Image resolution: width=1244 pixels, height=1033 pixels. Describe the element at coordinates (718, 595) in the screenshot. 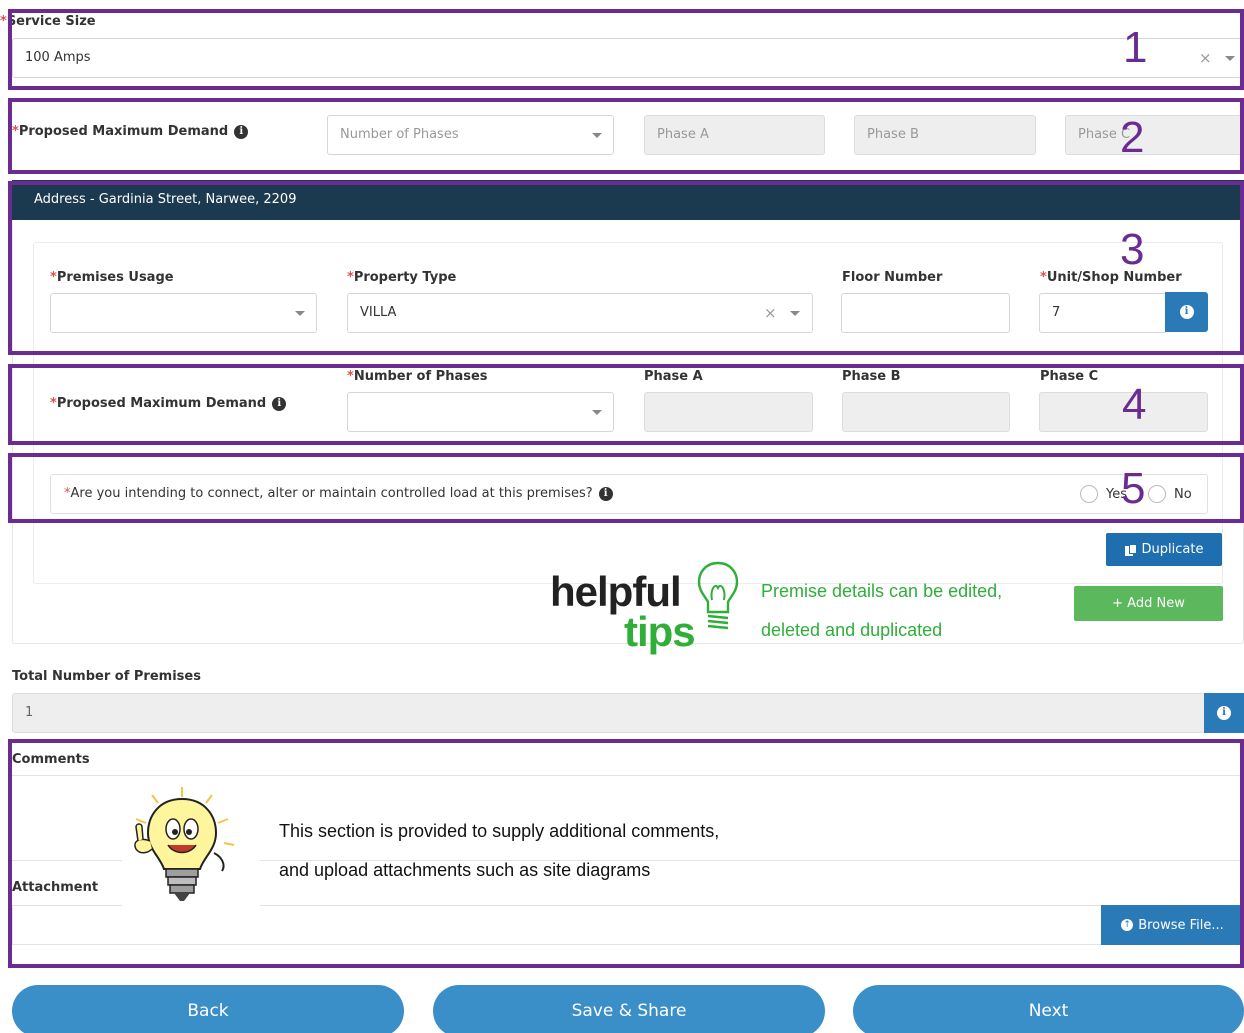

I see `lightbulb-icon` at that location.